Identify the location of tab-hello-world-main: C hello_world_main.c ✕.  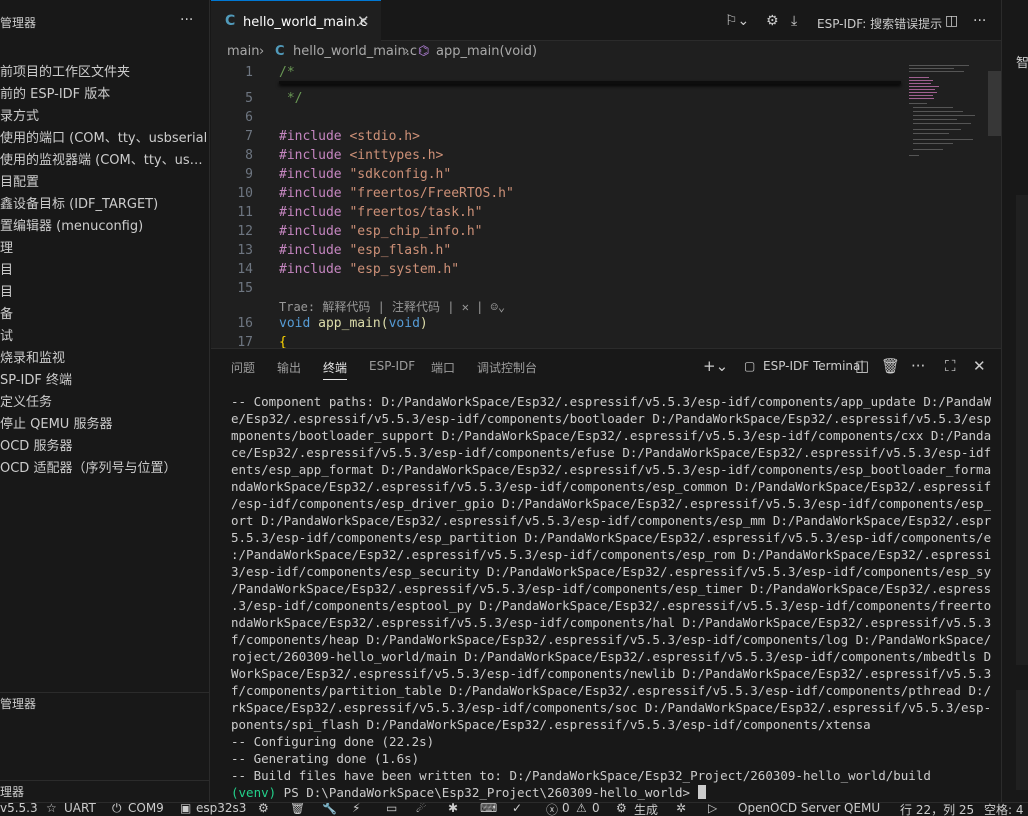
(296, 20).